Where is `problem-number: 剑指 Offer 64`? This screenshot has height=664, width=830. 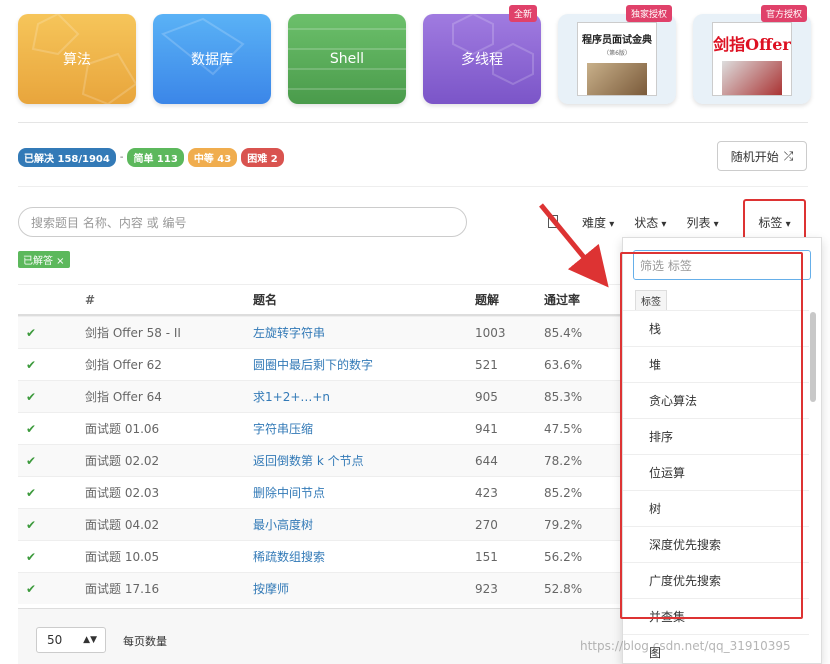
problem-number: 剑指 Offer 64 is located at coordinates (123, 397).